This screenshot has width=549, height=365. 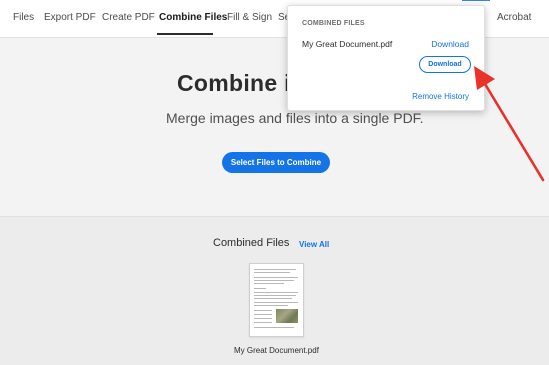 What do you see at coordinates (287, 316) in the screenshot?
I see `thumb-photo` at bounding box center [287, 316].